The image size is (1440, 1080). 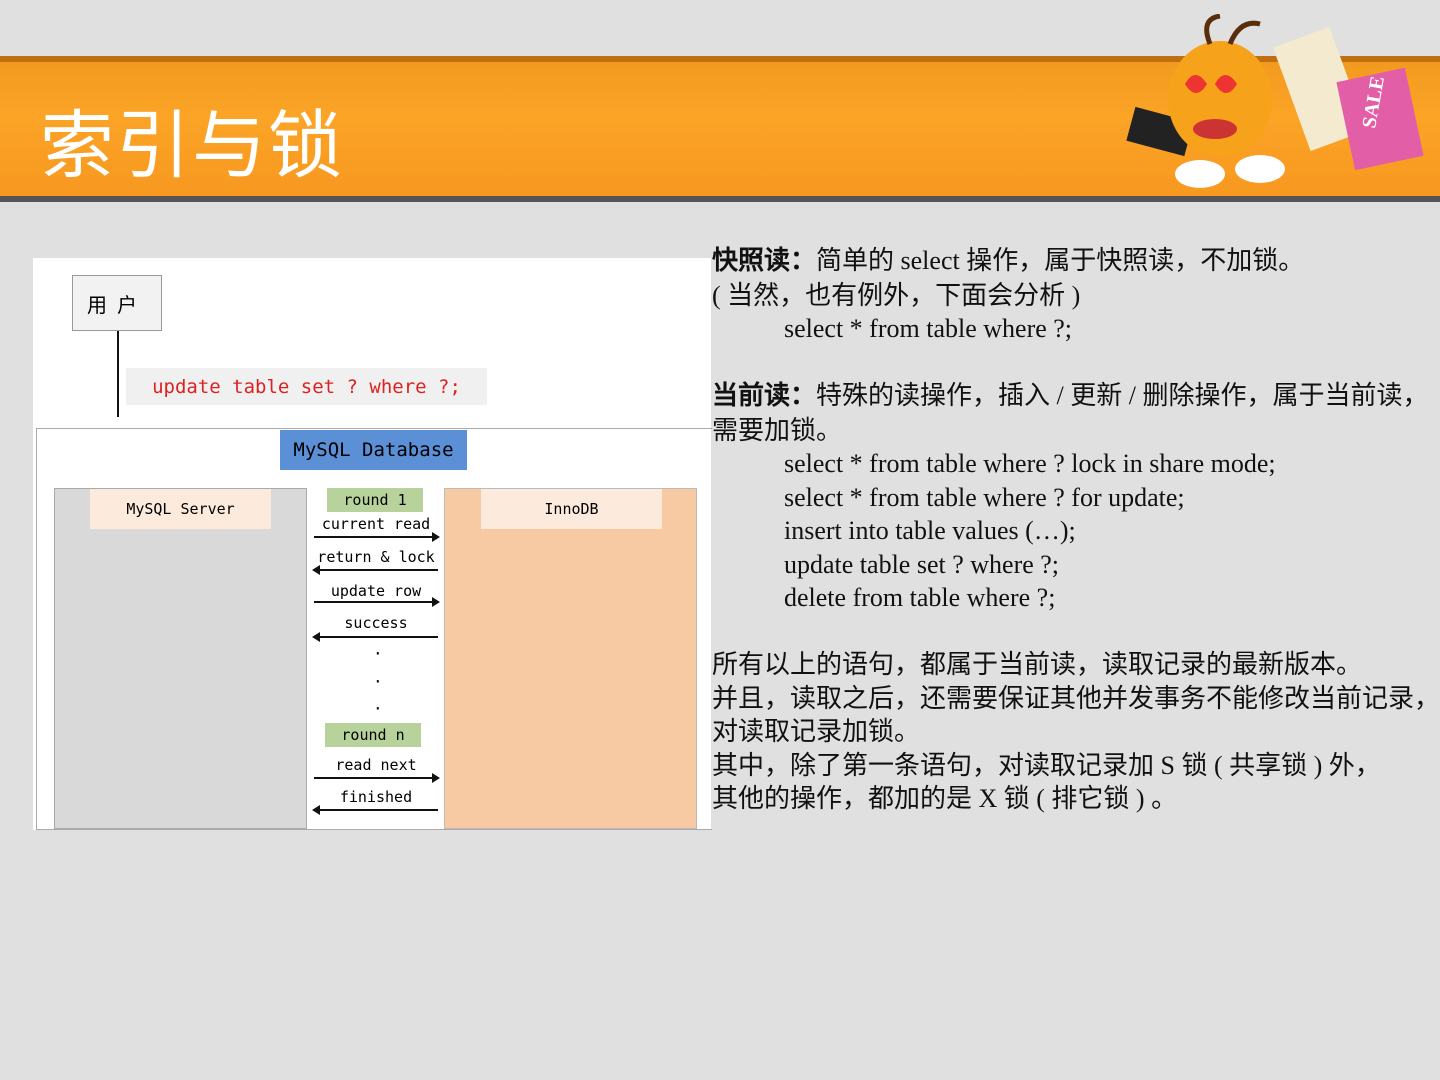 I want to click on ant-mascot-shopping-illustration: SALE, so click(x=1275, y=101).